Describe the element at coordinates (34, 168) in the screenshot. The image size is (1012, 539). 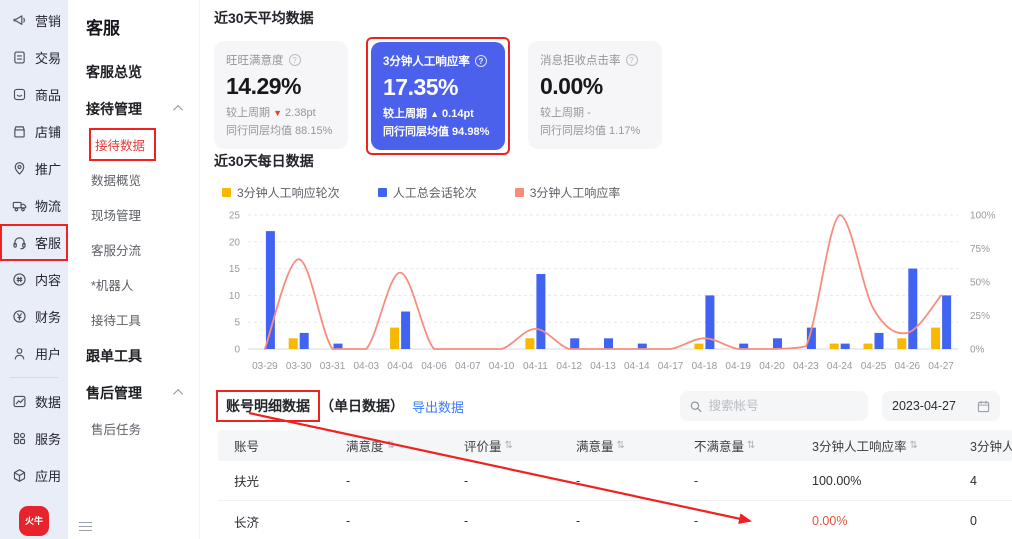
I see `rail-item-pin: 推广` at that location.